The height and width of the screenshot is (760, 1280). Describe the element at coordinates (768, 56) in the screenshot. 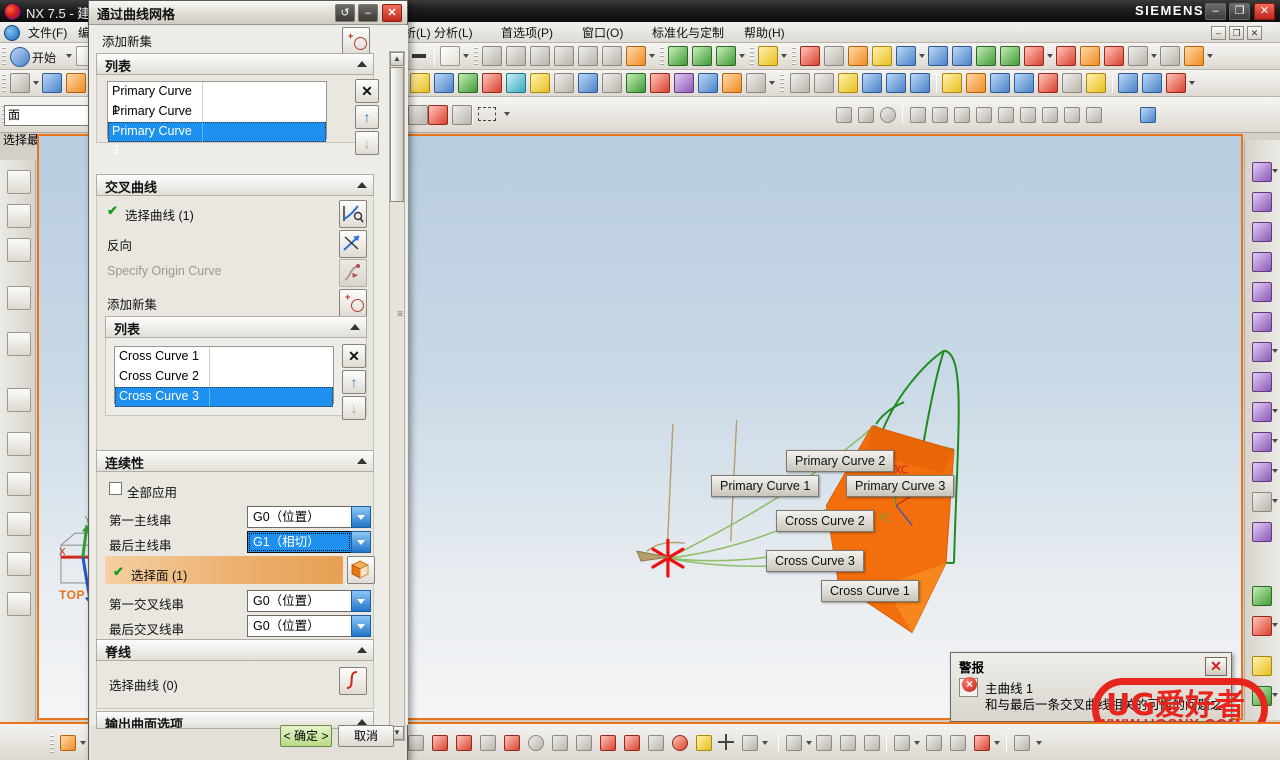

I see `annotation-icon` at that location.